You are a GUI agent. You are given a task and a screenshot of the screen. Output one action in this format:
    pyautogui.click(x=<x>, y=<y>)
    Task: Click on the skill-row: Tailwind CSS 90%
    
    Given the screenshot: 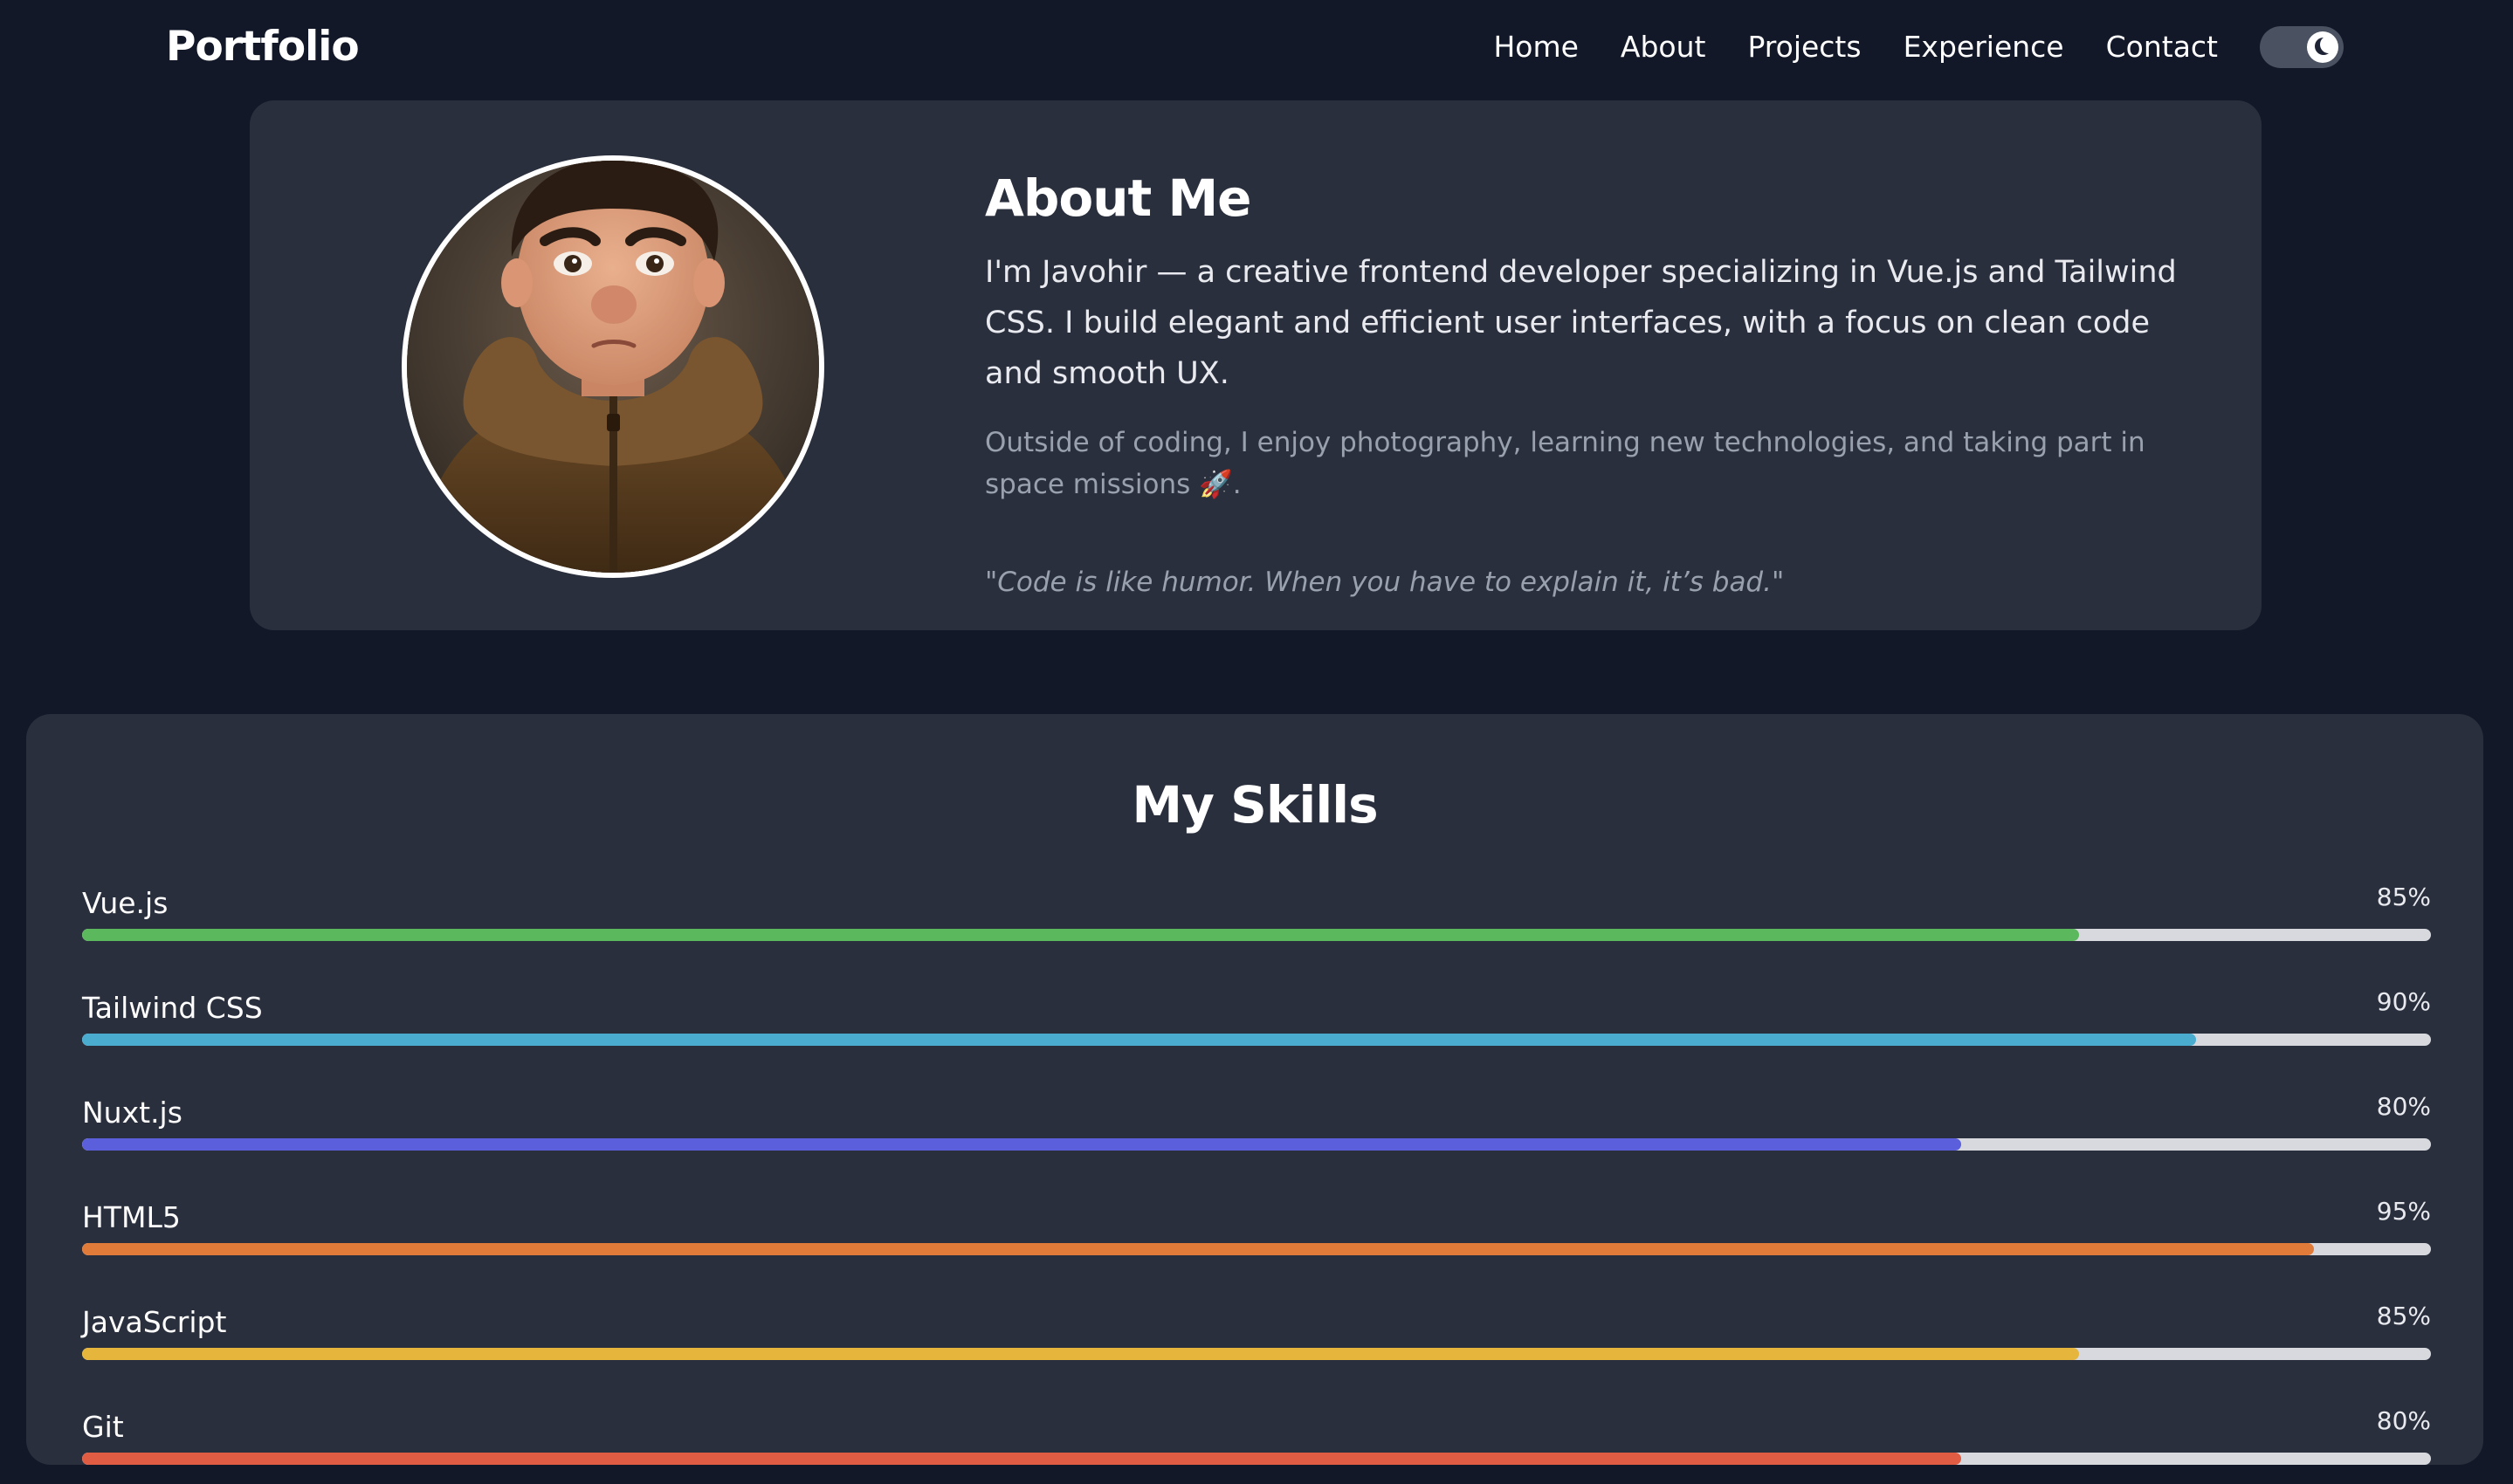 What is the action you would take?
    pyautogui.click(x=1256, y=1025)
    